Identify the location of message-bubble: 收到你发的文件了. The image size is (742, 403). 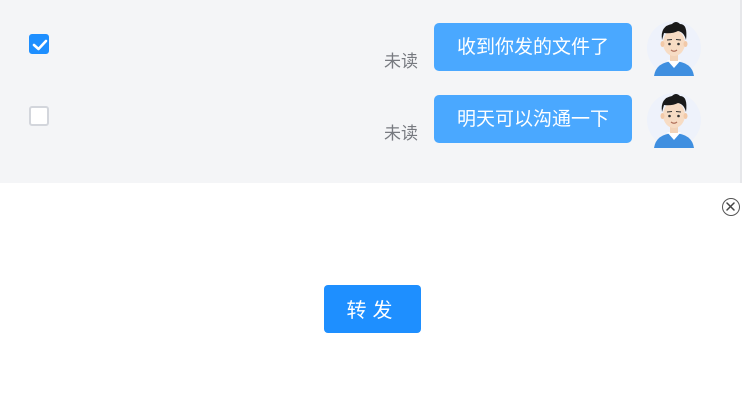
(533, 47).